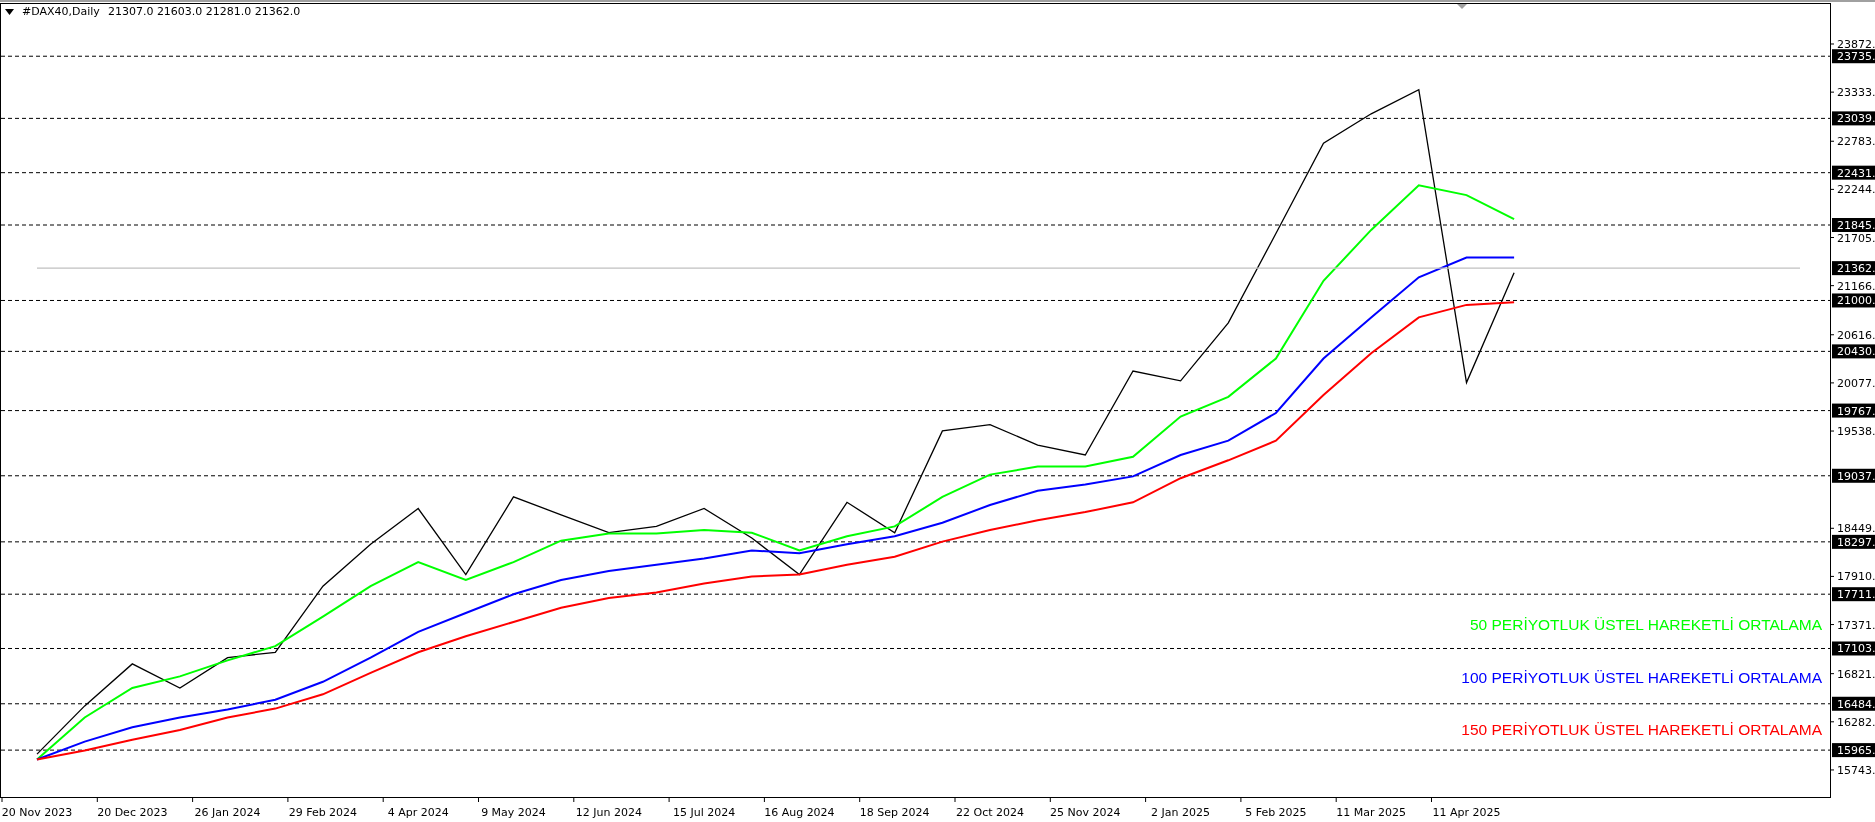 The width and height of the screenshot is (1875, 822). I want to click on y-tick-label: 16484., so click(1856, 704).